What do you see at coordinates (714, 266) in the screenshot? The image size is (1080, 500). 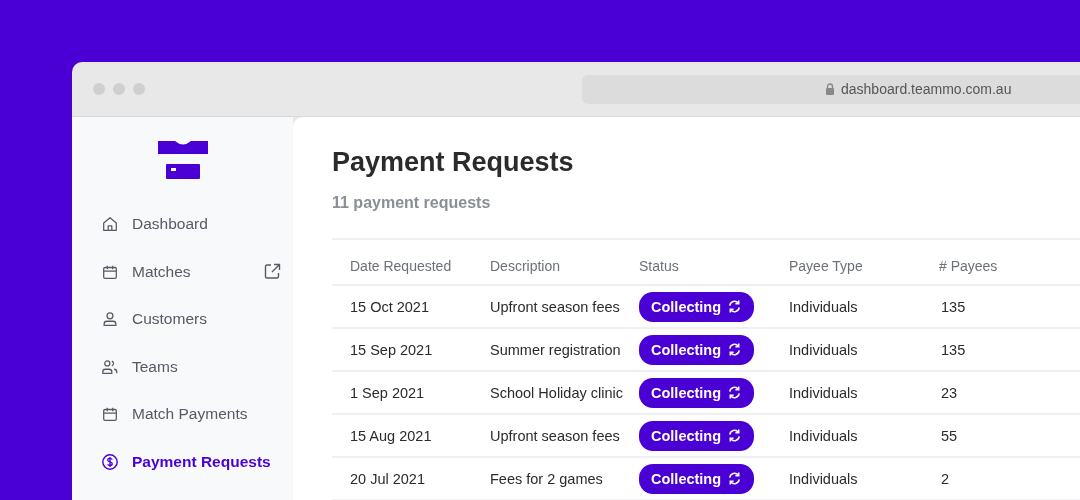 I see `column-header: Status` at bounding box center [714, 266].